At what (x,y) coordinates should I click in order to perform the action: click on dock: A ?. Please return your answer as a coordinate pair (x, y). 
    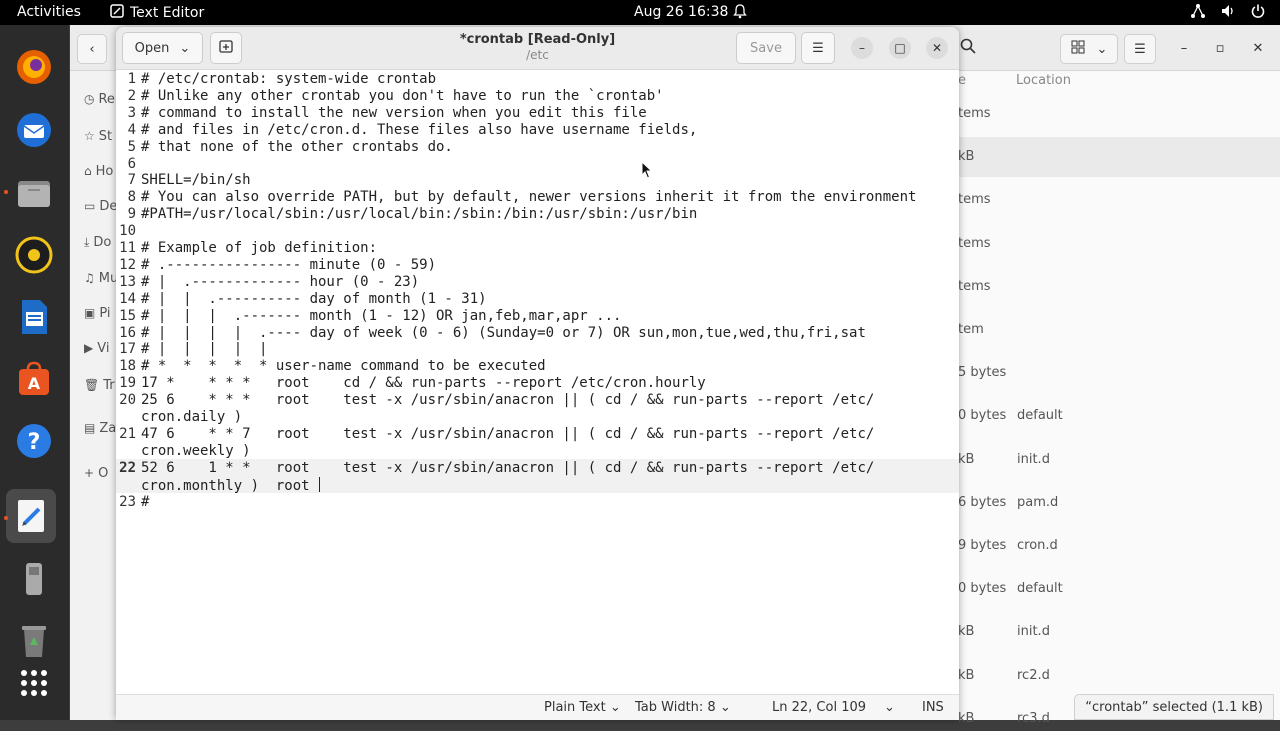
    Looking at the image, I should click on (34, 372).